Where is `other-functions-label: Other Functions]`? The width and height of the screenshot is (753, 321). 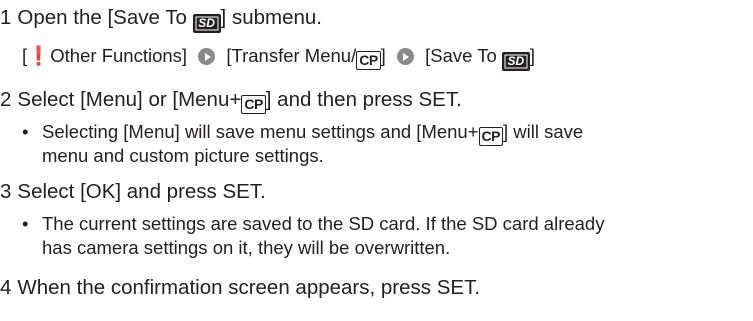
other-functions-label: Other Functions] is located at coordinates (116, 55).